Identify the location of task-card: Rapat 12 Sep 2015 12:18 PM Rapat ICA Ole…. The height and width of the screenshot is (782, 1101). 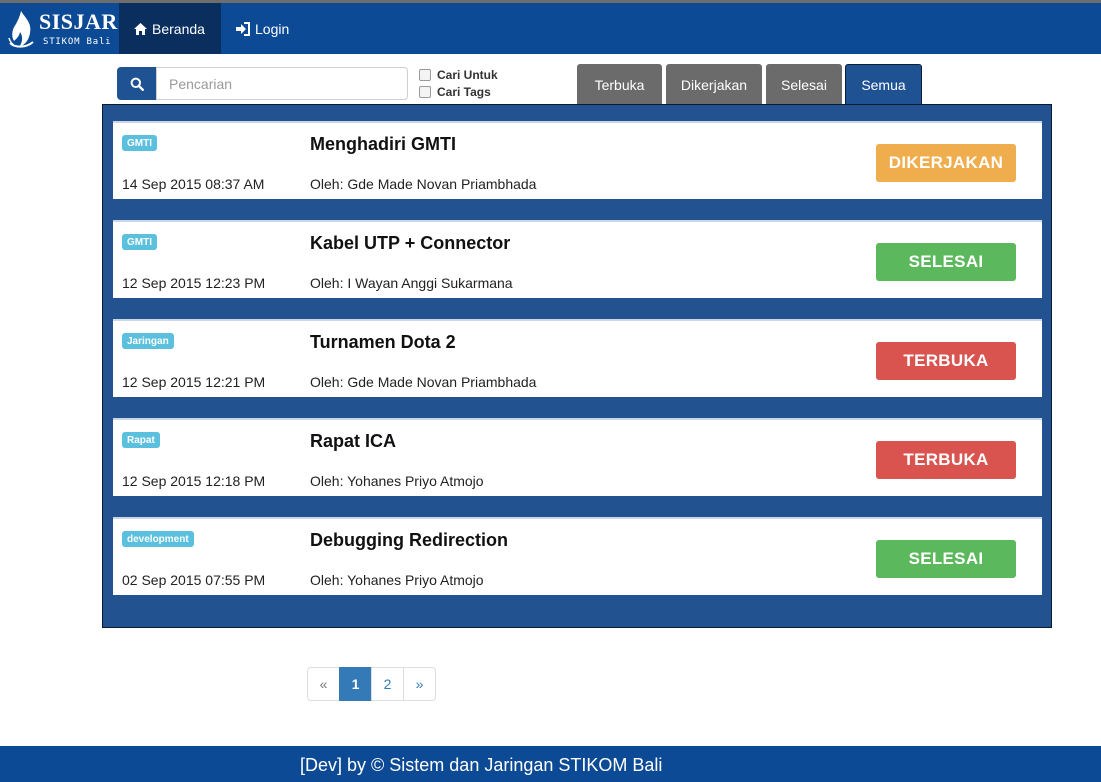
(577, 457).